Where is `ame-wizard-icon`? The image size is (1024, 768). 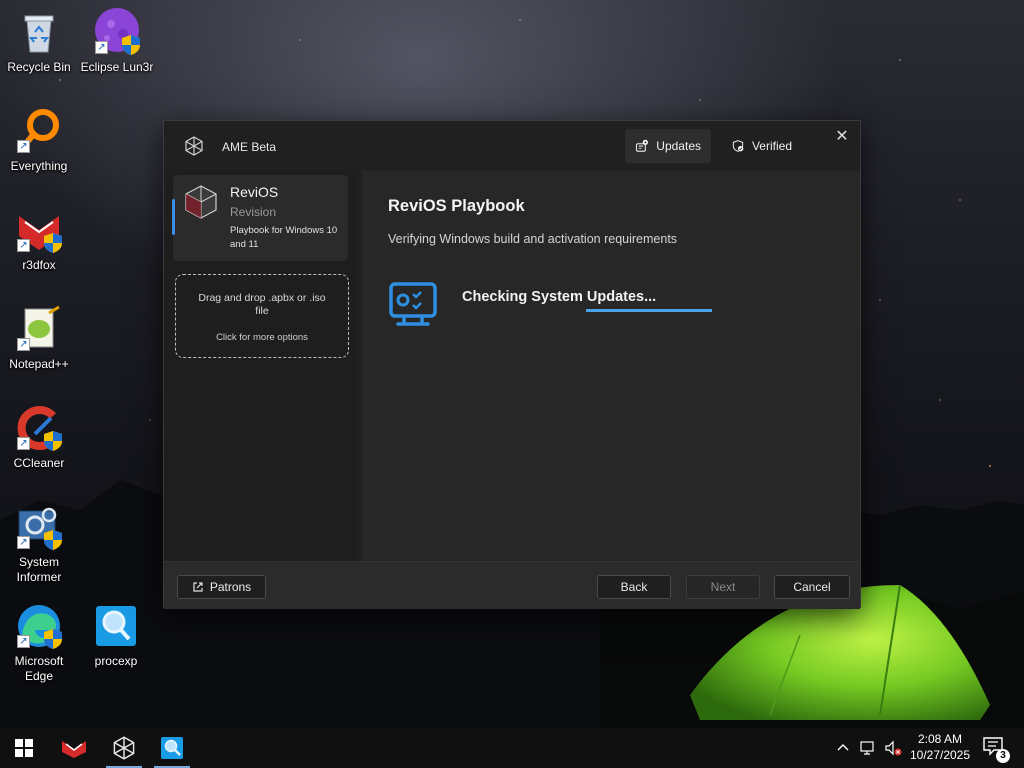 ame-wizard-icon is located at coordinates (124, 748).